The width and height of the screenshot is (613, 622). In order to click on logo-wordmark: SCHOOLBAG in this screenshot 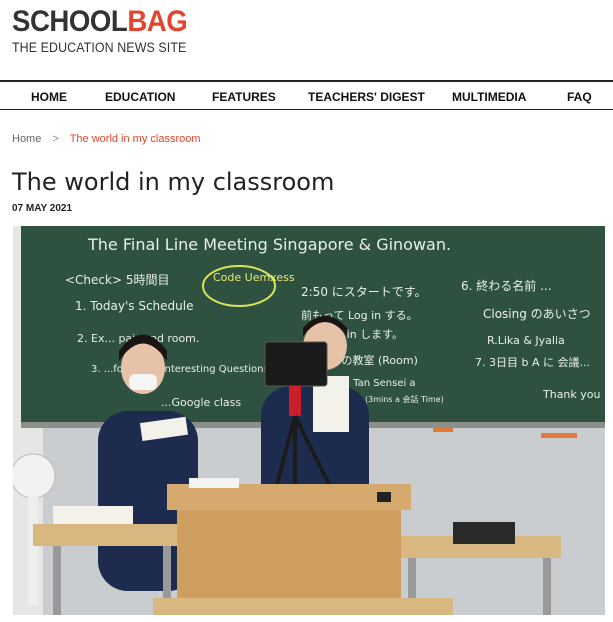, I will do `click(100, 21)`.